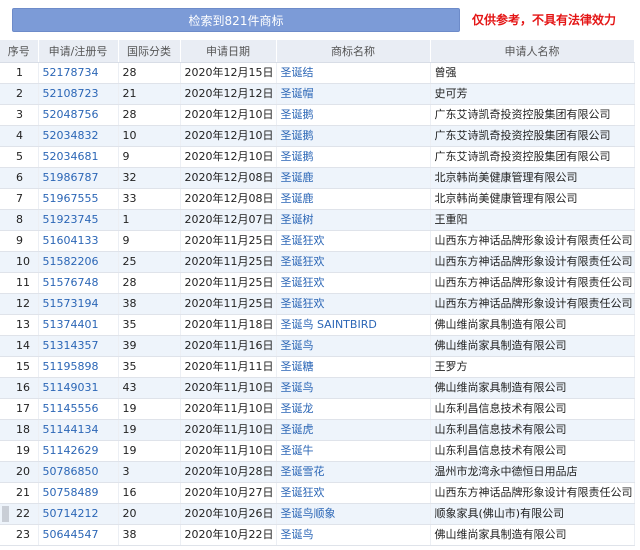 The image size is (640, 550). I want to click on column-header-date: 申请日期, so click(228, 51).